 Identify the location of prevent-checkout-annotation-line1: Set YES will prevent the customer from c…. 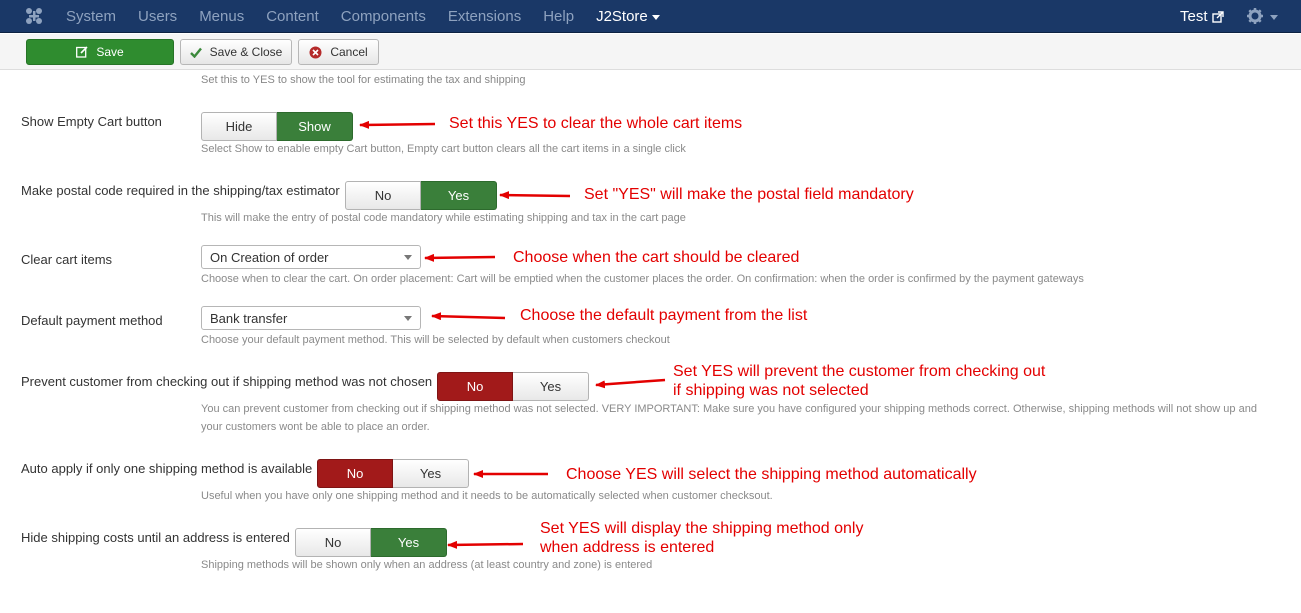
(859, 371).